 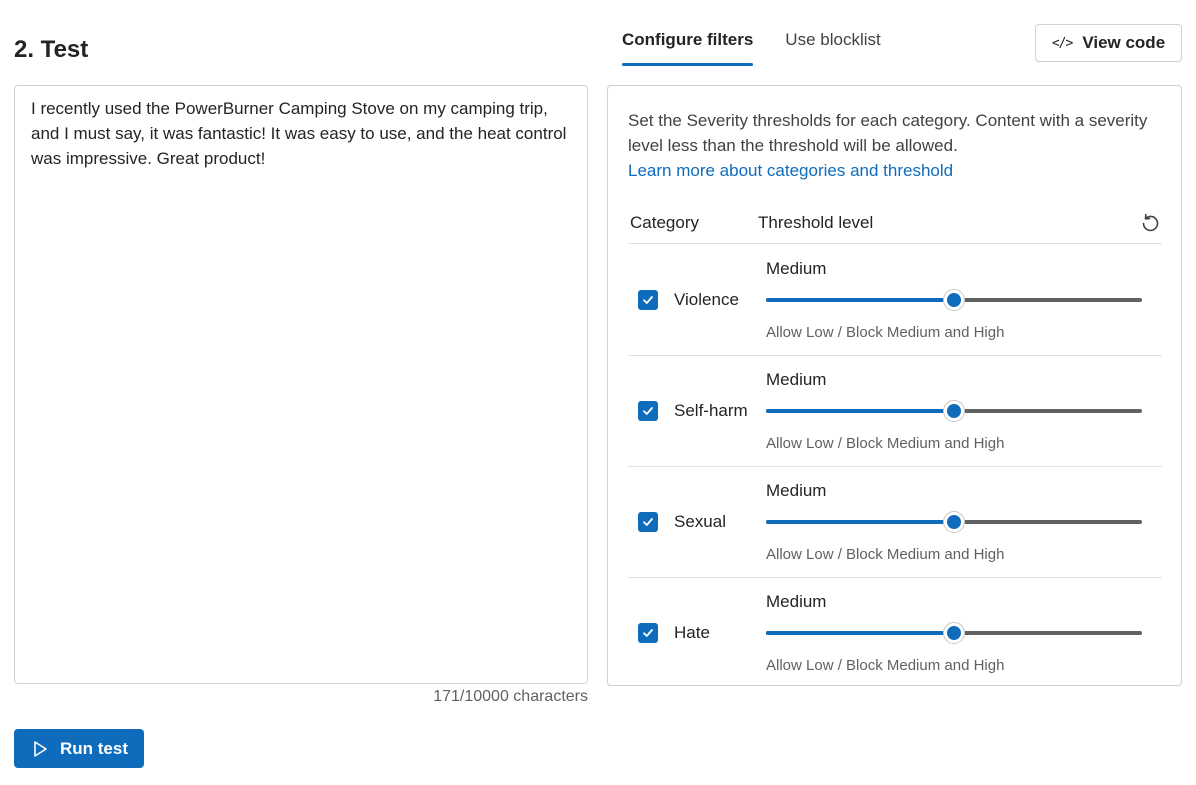 I want to click on tab-configure-filters: Configure filters, so click(x=688, y=48).